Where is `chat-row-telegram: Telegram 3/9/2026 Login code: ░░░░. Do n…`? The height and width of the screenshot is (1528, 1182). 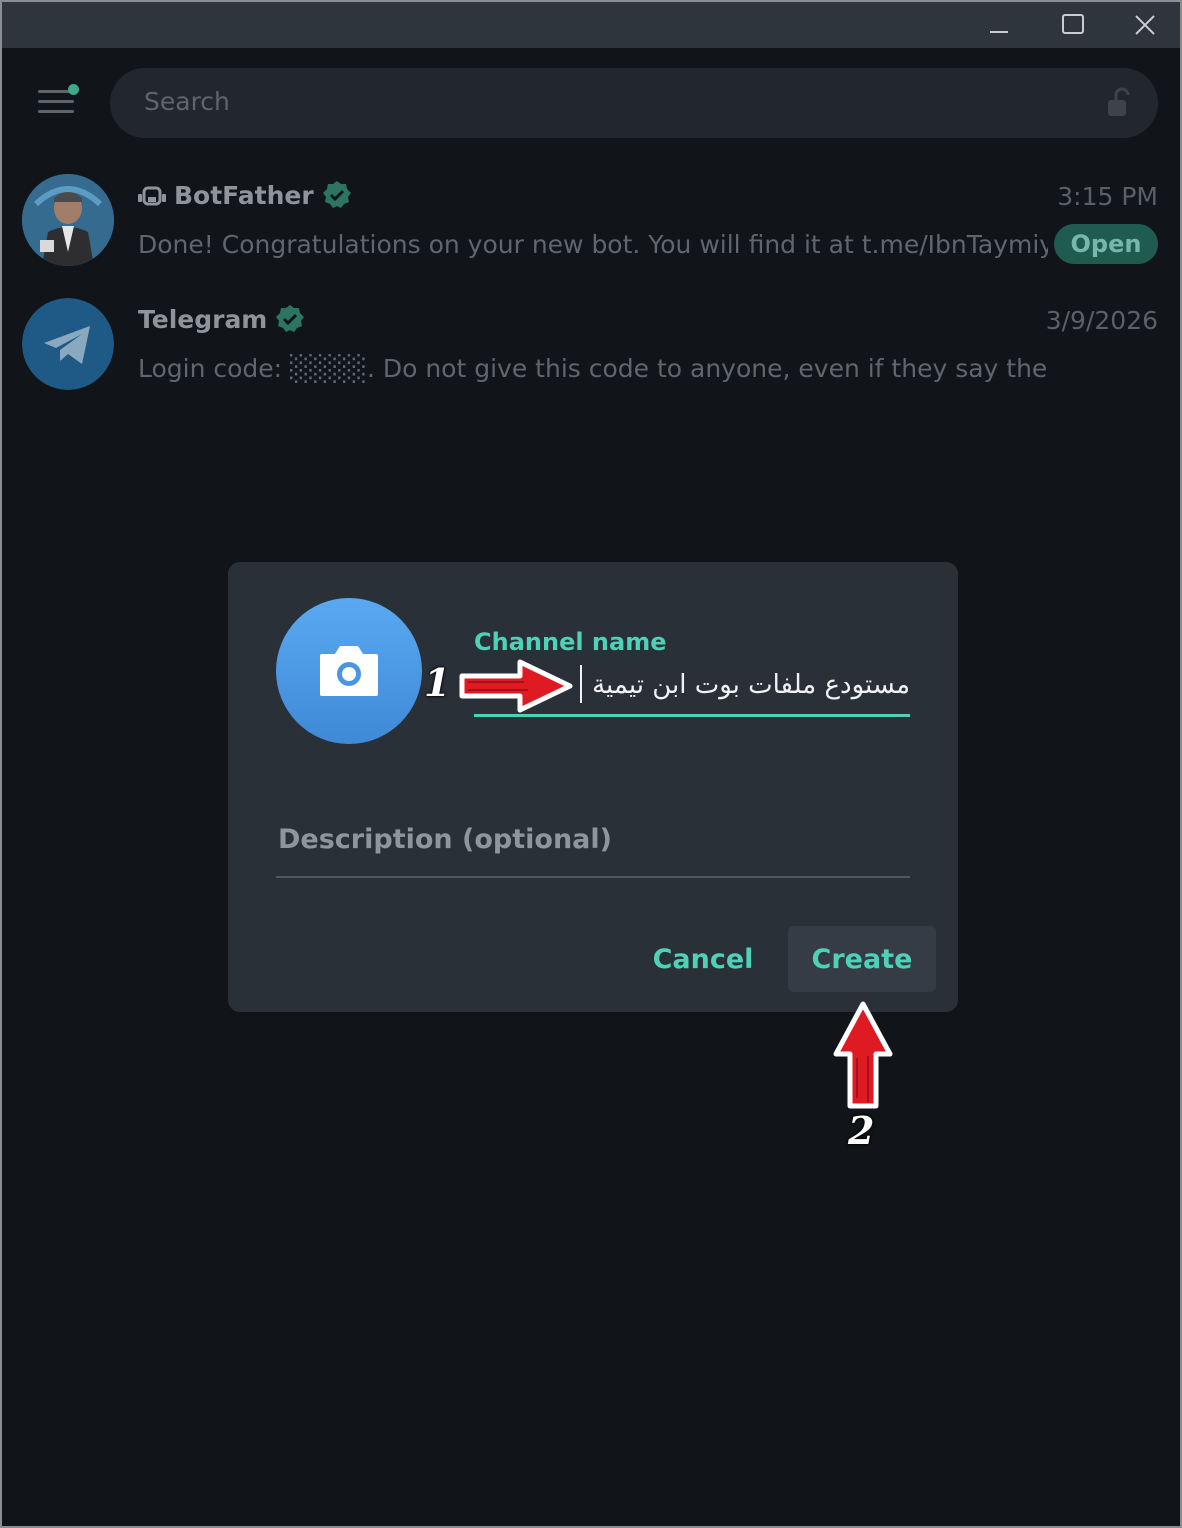 chat-row-telegram: Telegram 3/9/2026 Login code: ░░░░. Do n… is located at coordinates (591, 347).